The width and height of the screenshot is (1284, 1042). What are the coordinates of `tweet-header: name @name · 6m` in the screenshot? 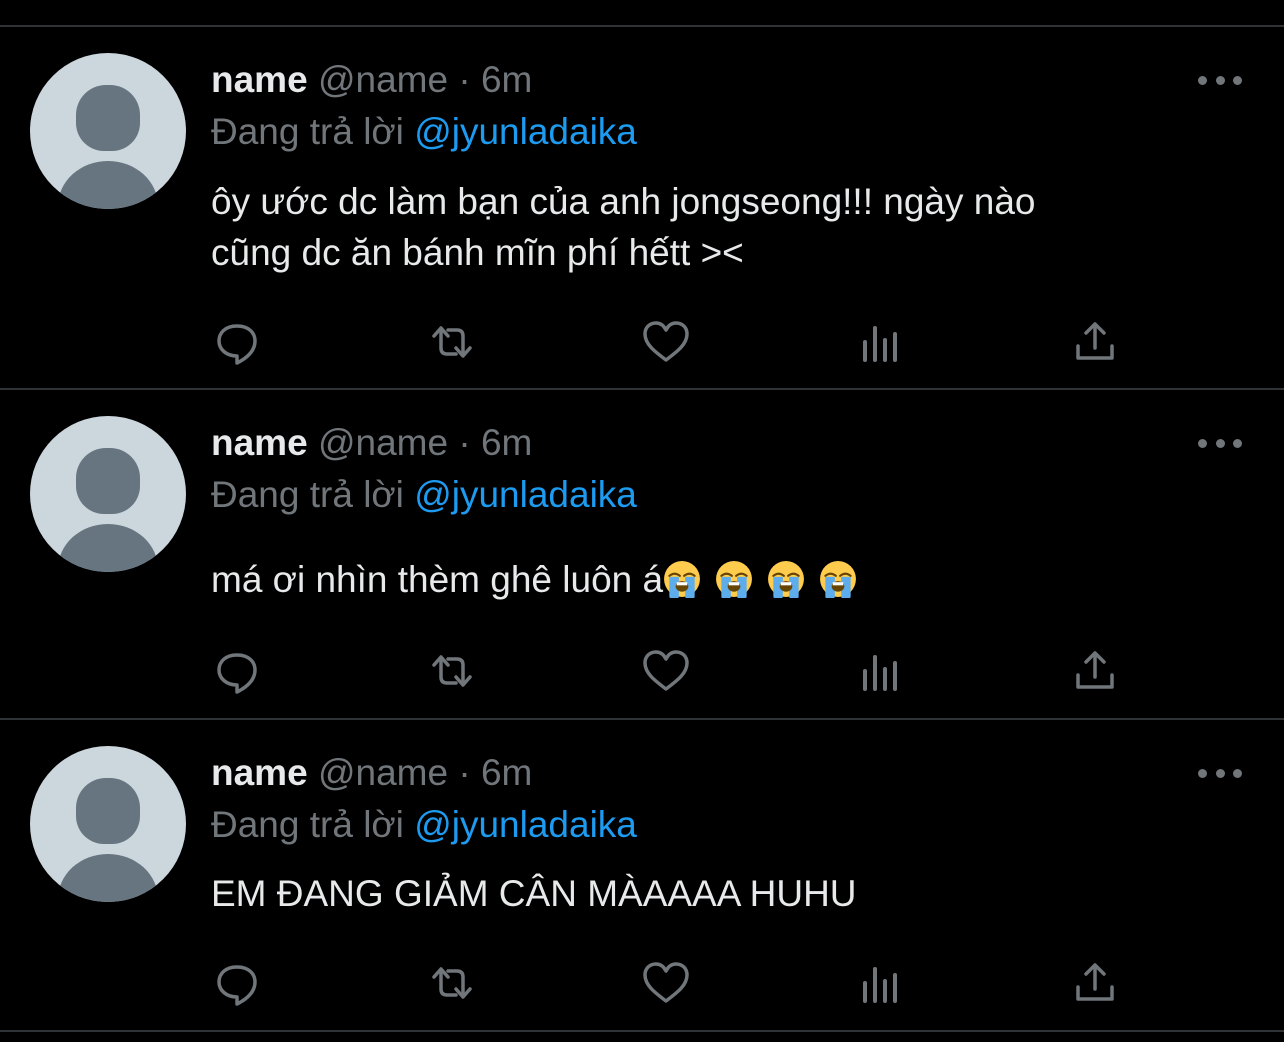 It's located at (371, 773).